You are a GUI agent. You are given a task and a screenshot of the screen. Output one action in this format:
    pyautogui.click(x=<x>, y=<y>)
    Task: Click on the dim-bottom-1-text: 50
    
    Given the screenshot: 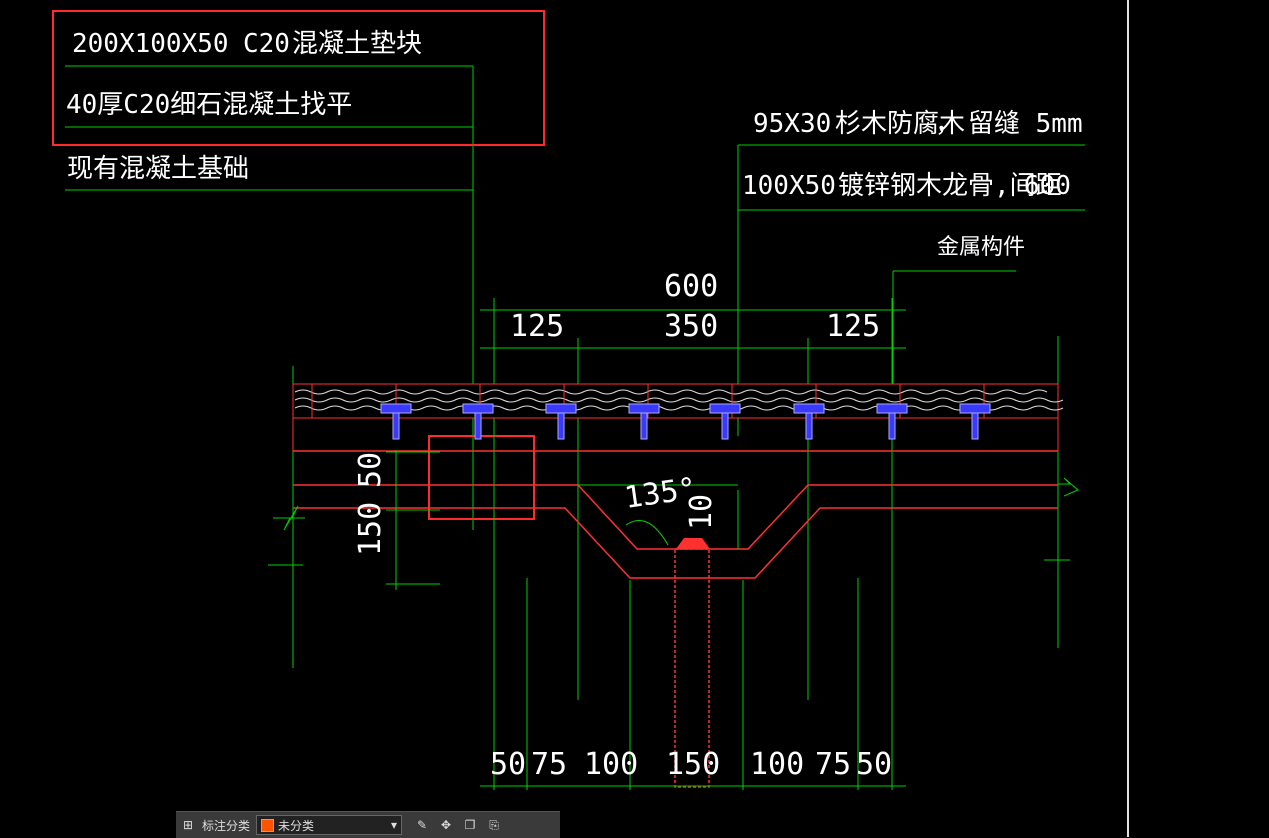 What is the action you would take?
    pyautogui.click(x=508, y=764)
    